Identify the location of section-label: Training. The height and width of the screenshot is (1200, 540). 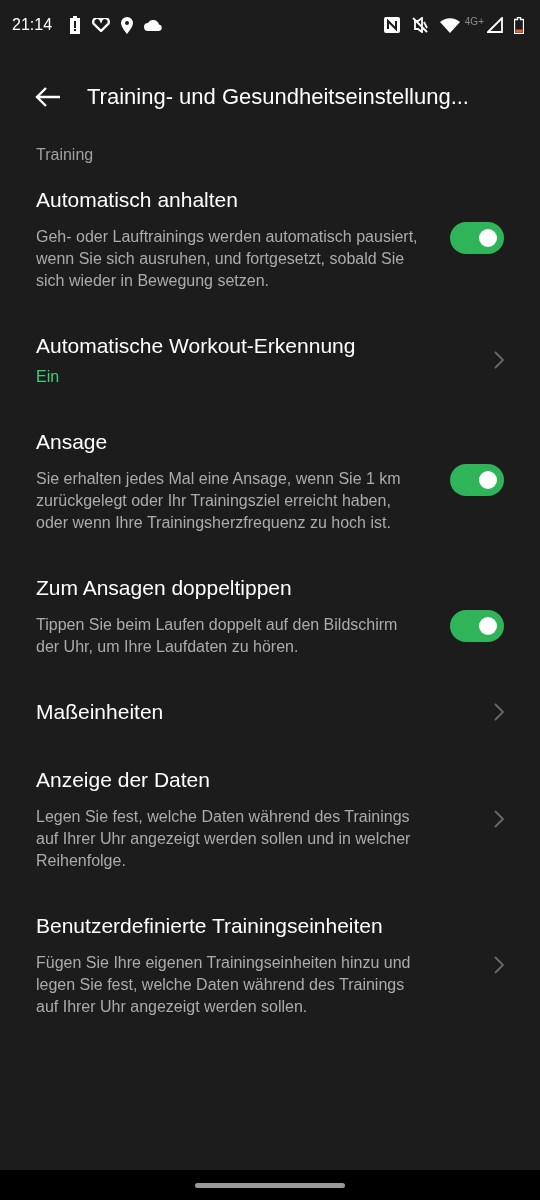
(65, 155).